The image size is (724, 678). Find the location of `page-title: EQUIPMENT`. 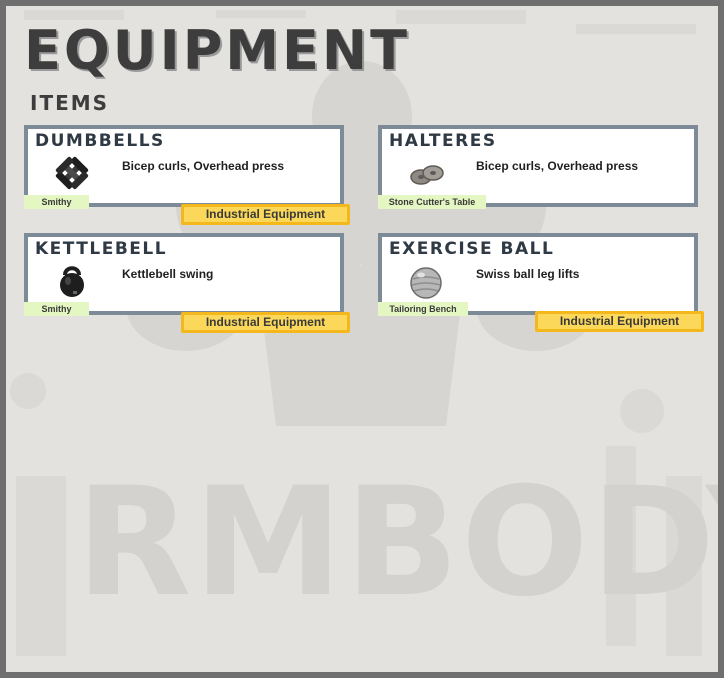

page-title: EQUIPMENT is located at coordinates (217, 50).